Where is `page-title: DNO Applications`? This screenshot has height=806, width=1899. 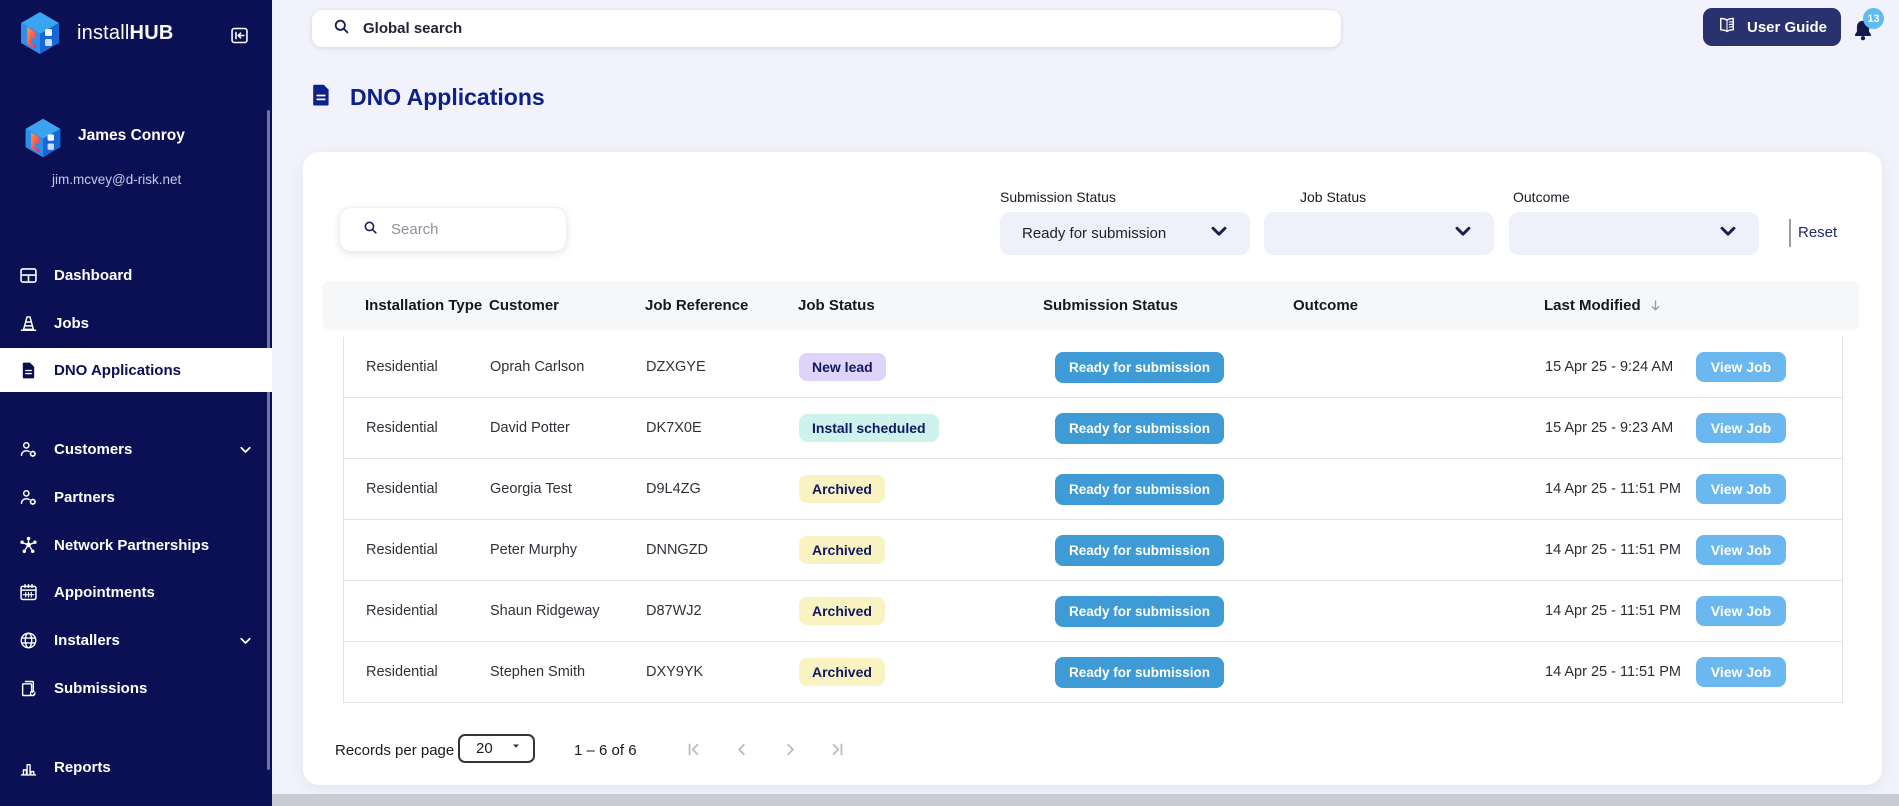
page-title: DNO Applications is located at coordinates (447, 97).